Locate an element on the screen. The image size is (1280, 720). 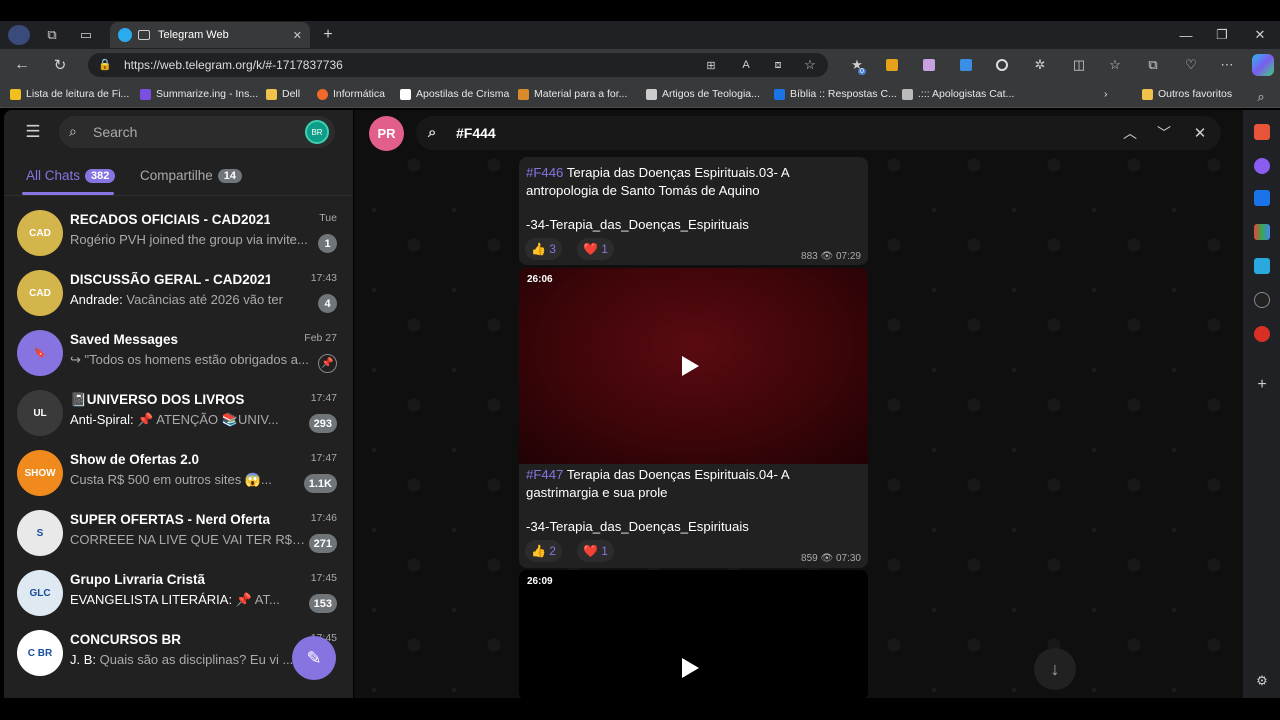
workspaces-icon: ⧉ is located at coordinates (52, 35).